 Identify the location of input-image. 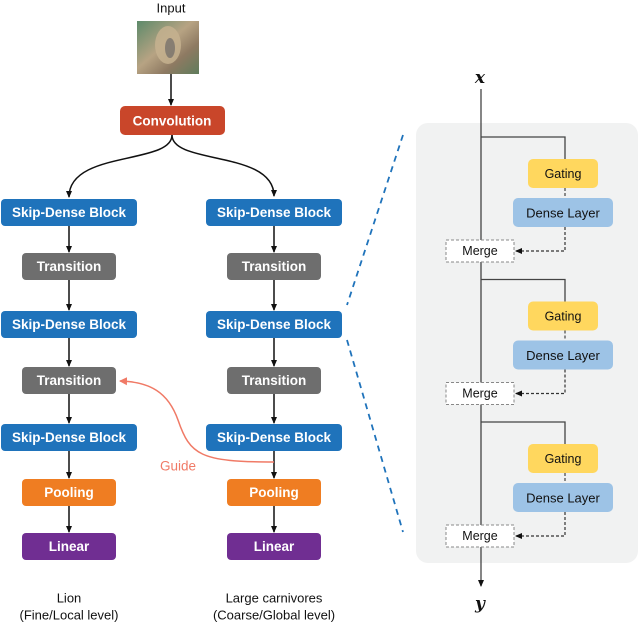
(168, 47).